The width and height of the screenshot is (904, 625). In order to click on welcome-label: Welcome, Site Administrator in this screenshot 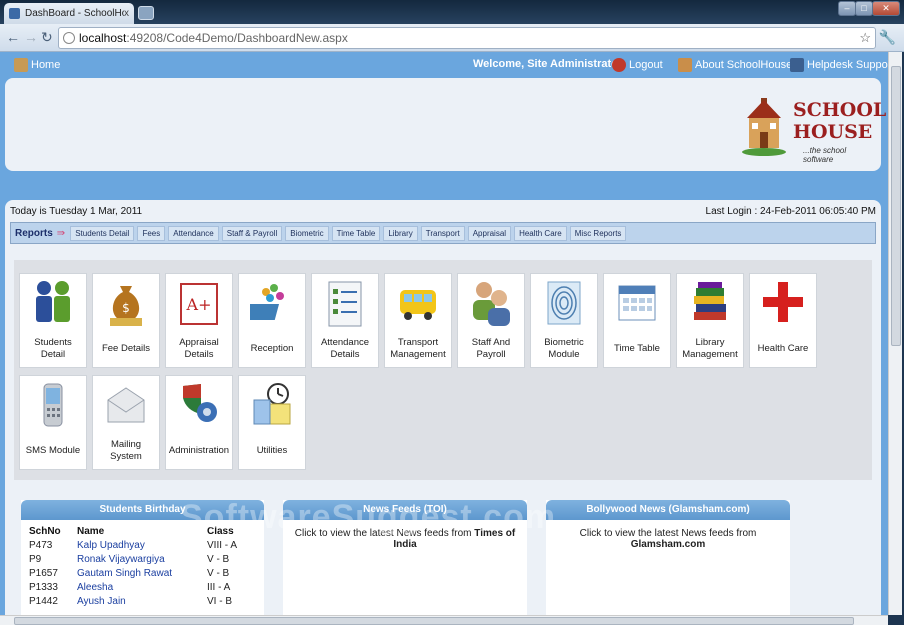, I will do `click(548, 64)`.